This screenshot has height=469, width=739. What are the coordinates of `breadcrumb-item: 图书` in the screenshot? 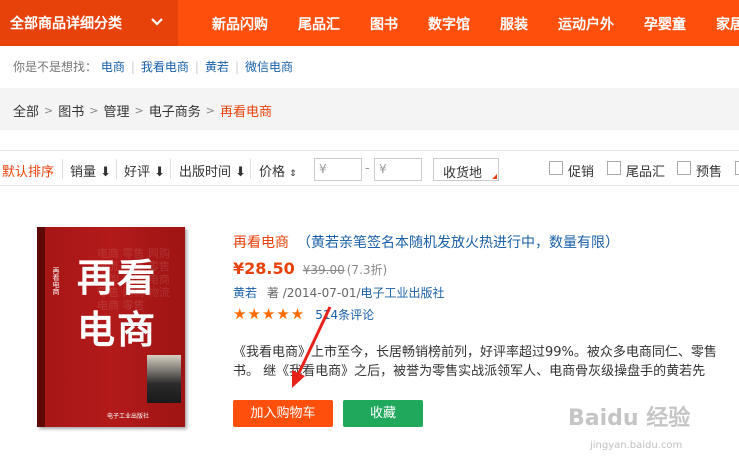 It's located at (71, 110).